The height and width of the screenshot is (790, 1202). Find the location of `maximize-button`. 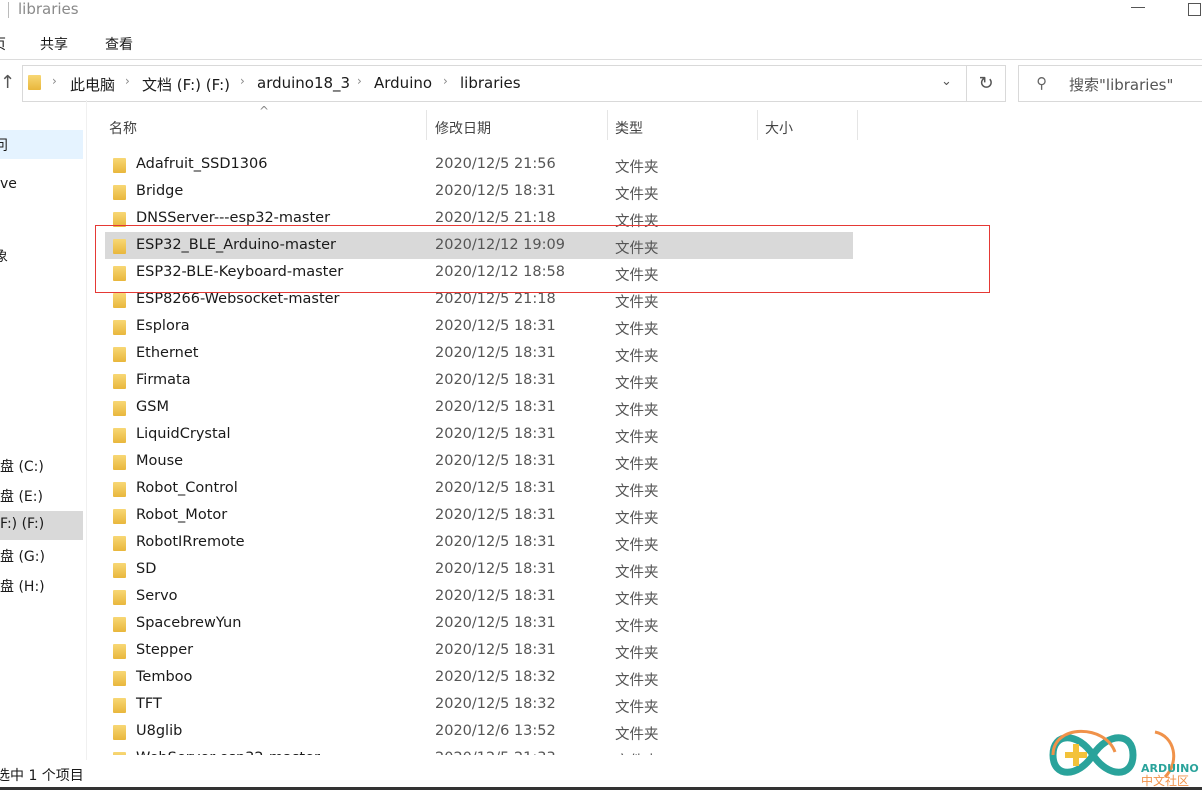

maximize-button is located at coordinates (1193, 10).